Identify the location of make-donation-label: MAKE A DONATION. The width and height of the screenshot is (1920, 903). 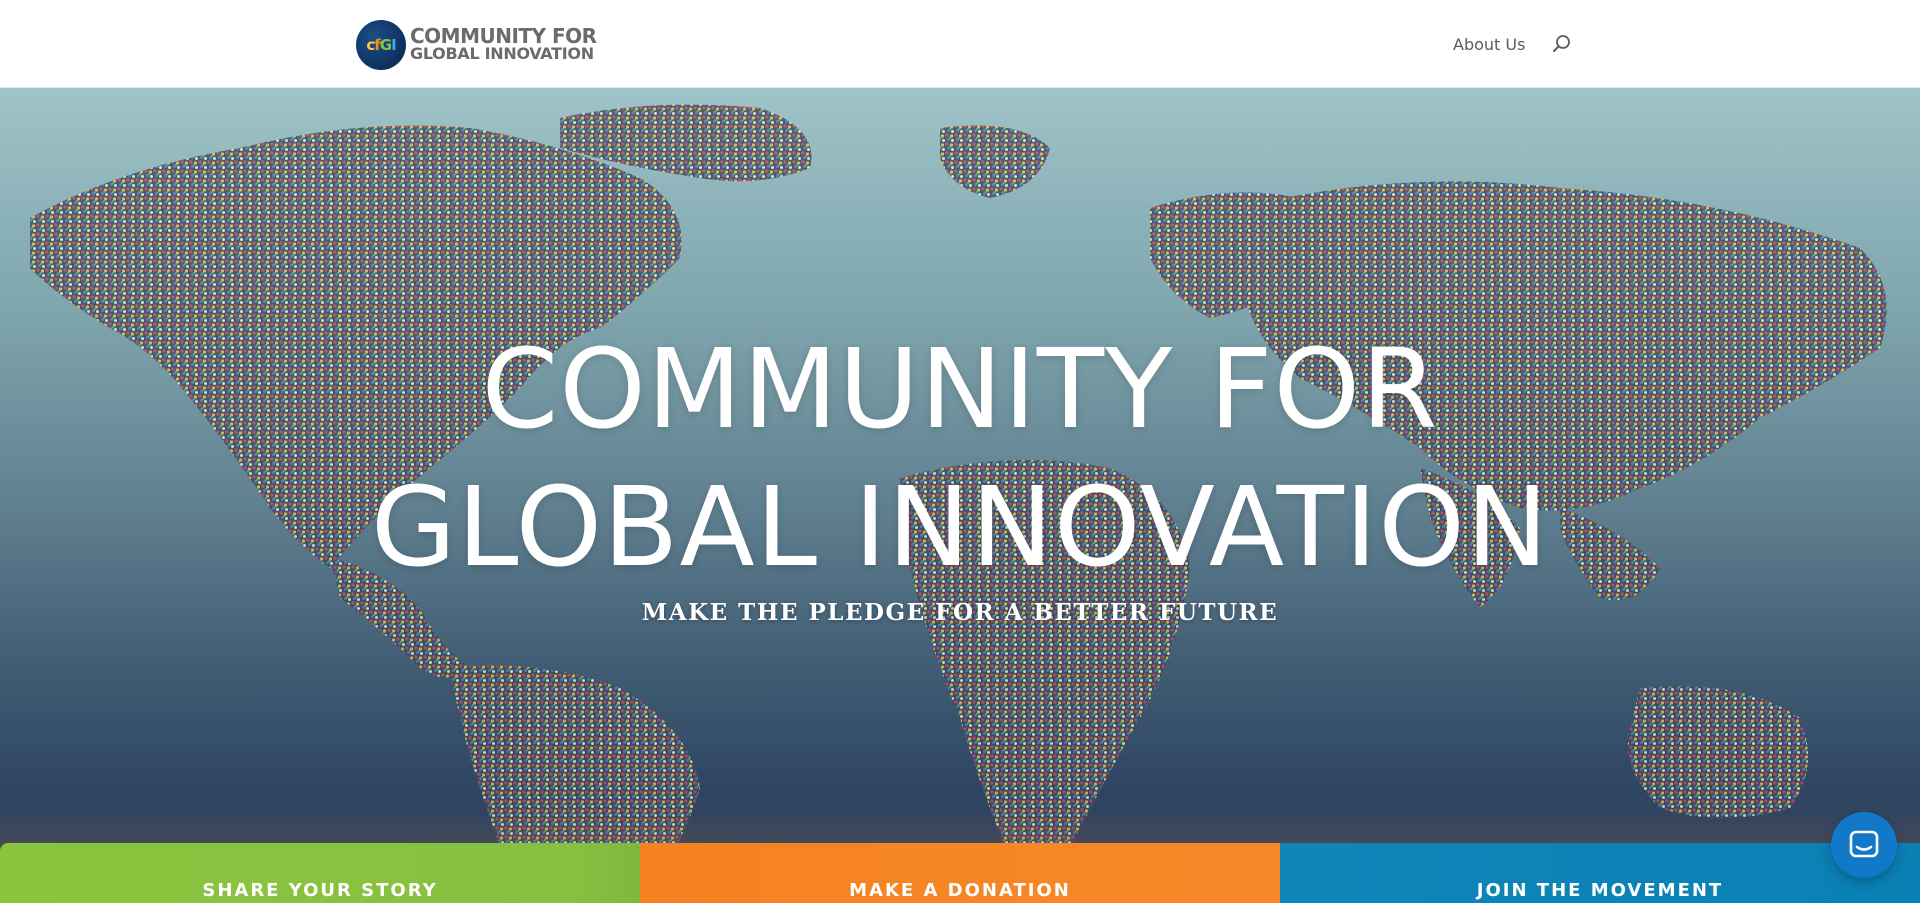
(960, 890).